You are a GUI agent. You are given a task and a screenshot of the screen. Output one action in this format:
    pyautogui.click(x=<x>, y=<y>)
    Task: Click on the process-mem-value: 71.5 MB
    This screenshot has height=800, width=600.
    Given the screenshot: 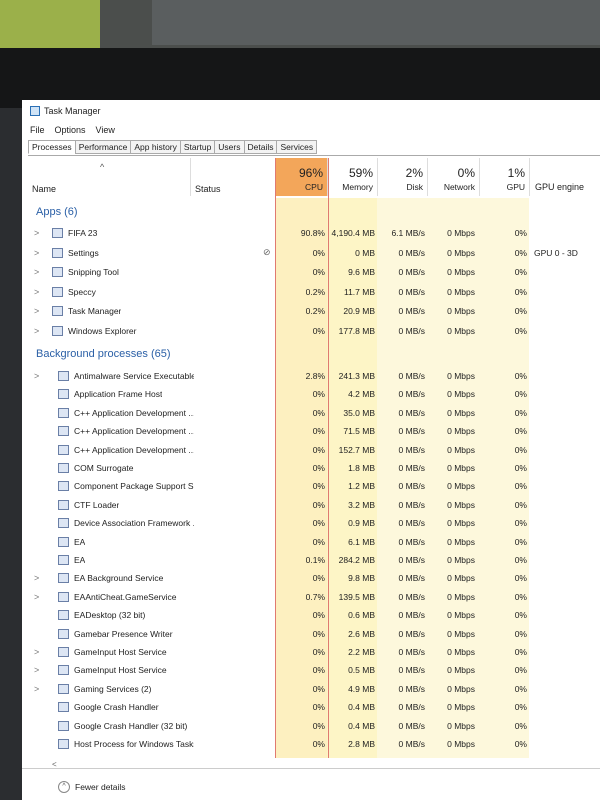 What is the action you would take?
    pyautogui.click(x=359, y=431)
    